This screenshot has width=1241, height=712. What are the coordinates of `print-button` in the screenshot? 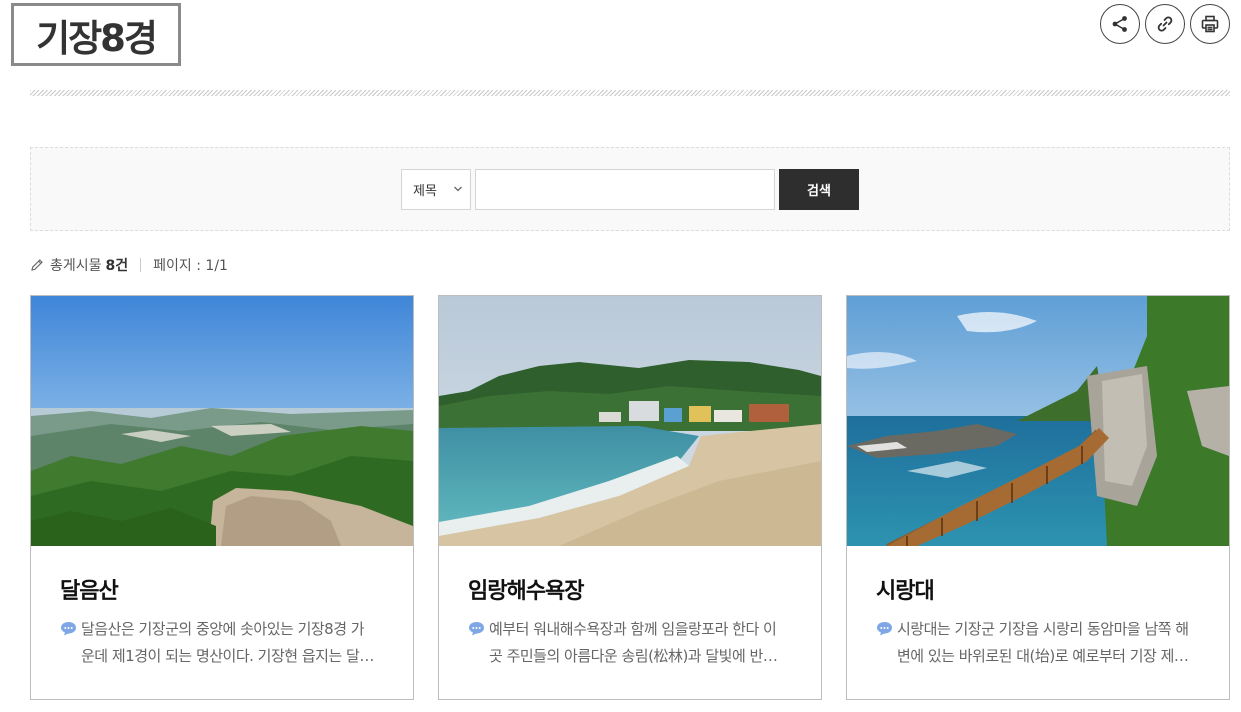 It's located at (1210, 24).